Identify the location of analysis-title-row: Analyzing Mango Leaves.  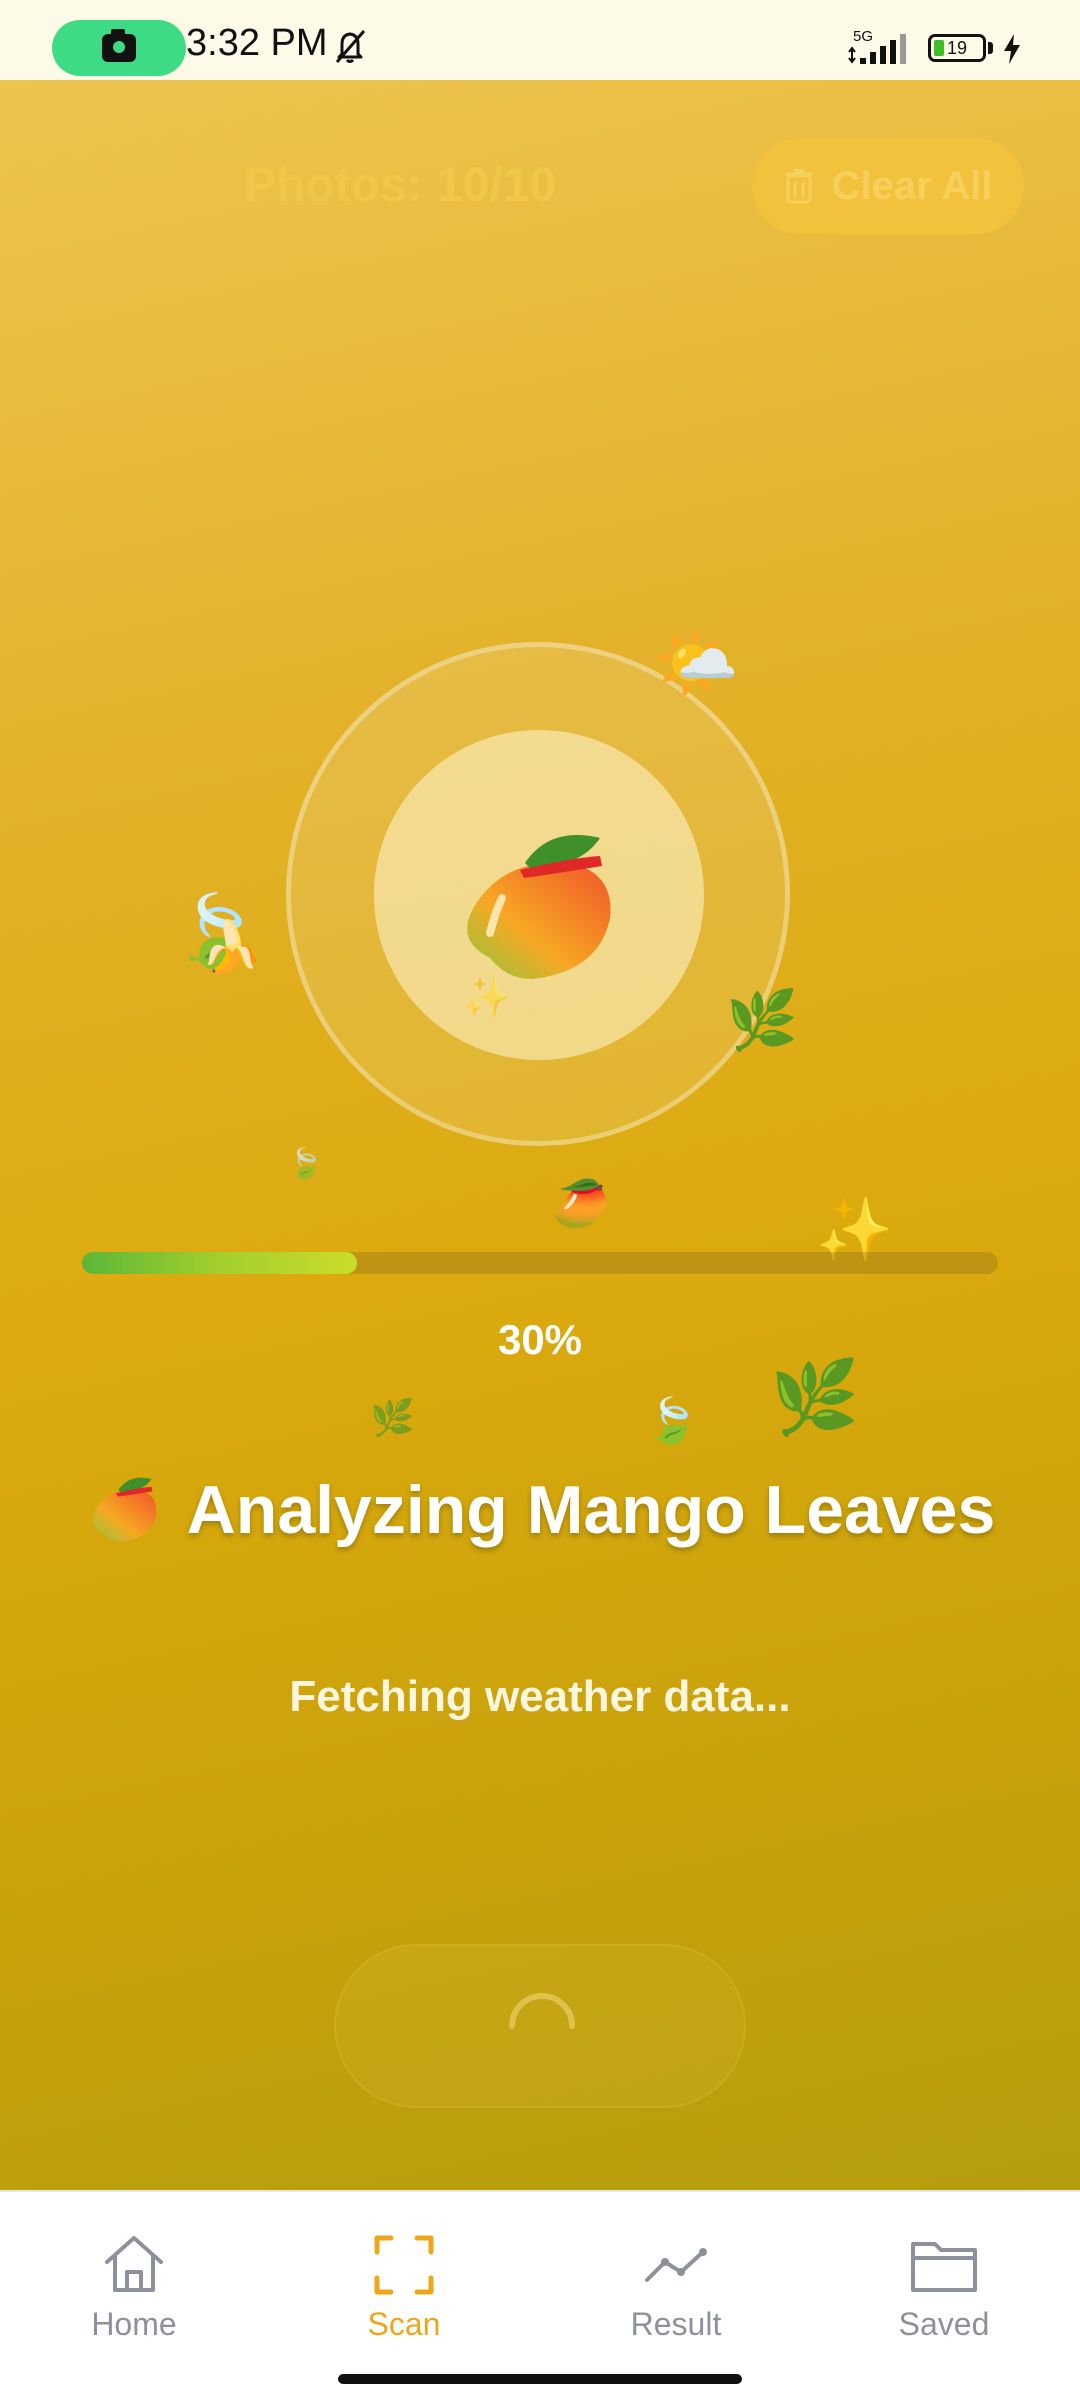
(540, 1510).